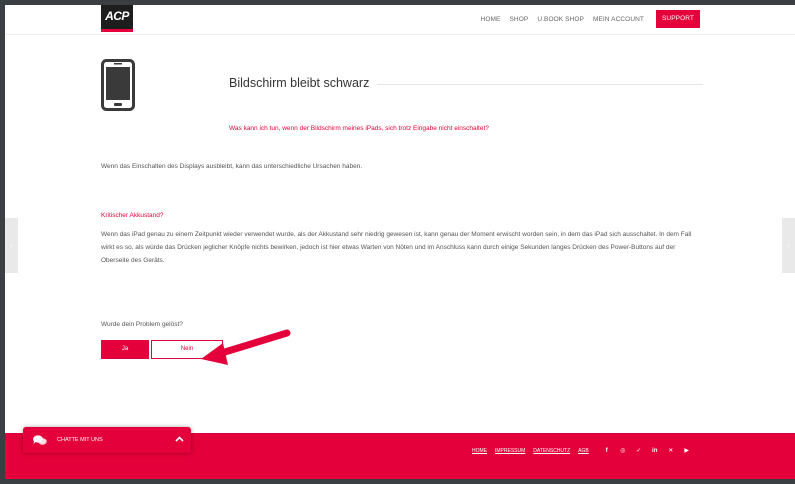 Image resolution: width=795 pixels, height=484 pixels. Describe the element at coordinates (607, 451) in the screenshot. I see `facebook-icon: f` at that location.